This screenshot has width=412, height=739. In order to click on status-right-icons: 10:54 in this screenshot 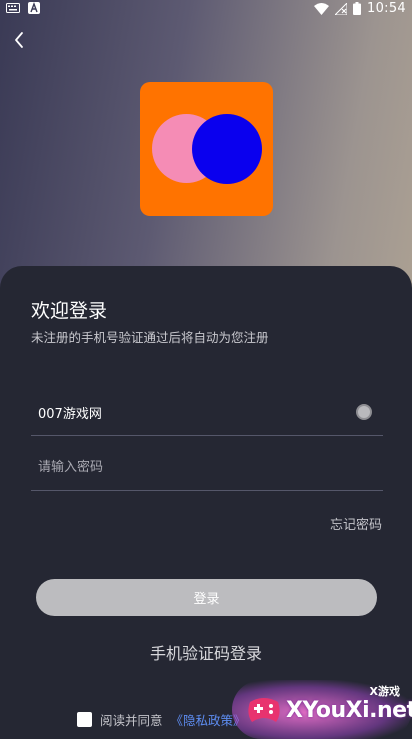, I will do `click(360, 8)`.